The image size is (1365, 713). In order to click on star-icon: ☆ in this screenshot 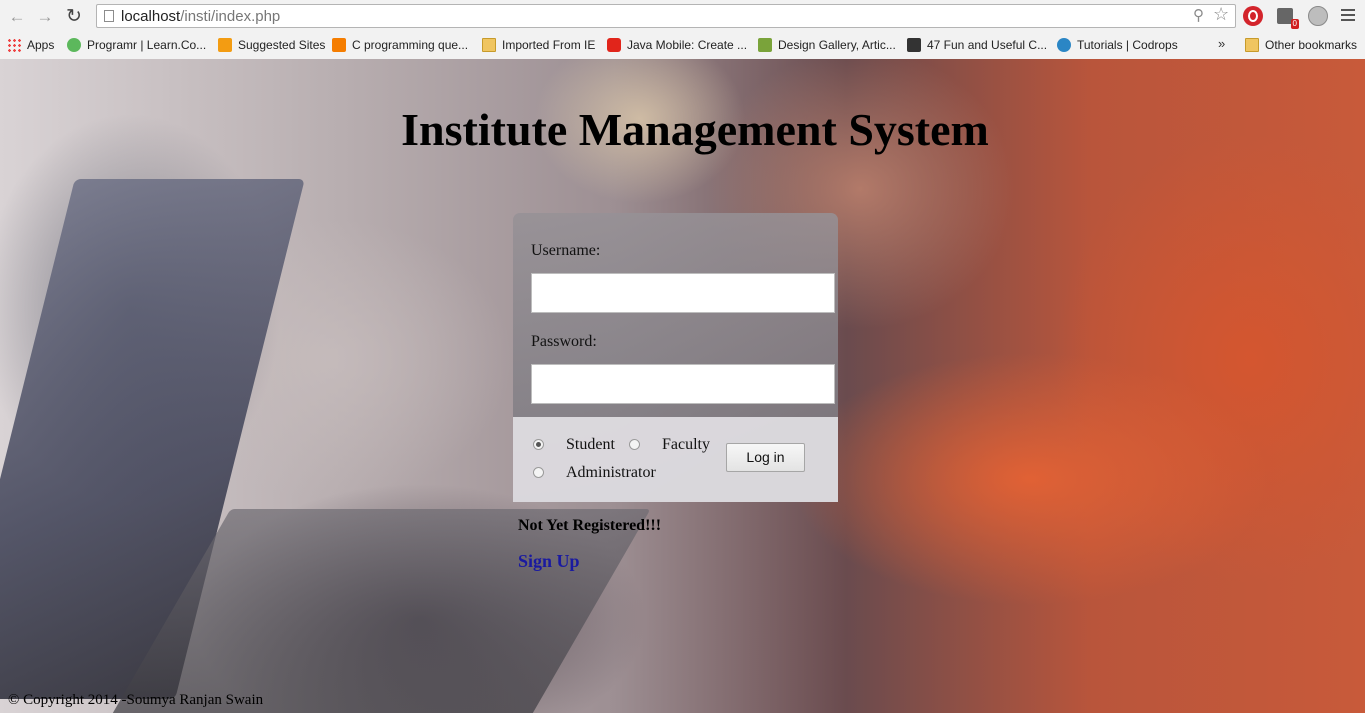, I will do `click(1221, 14)`.